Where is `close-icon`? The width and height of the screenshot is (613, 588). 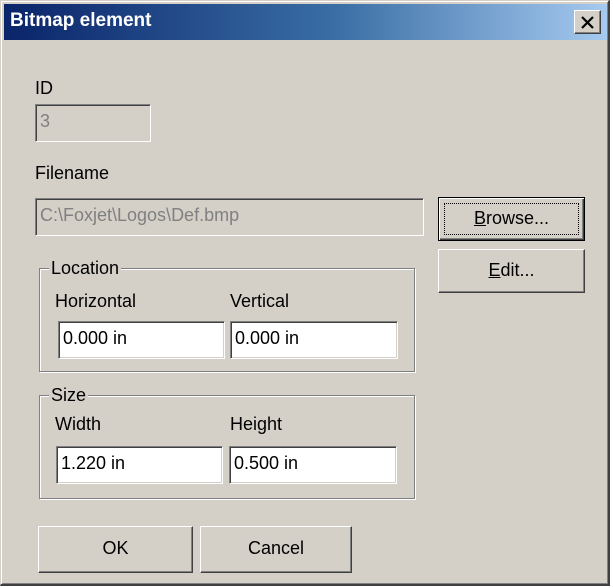 close-icon is located at coordinates (587, 22).